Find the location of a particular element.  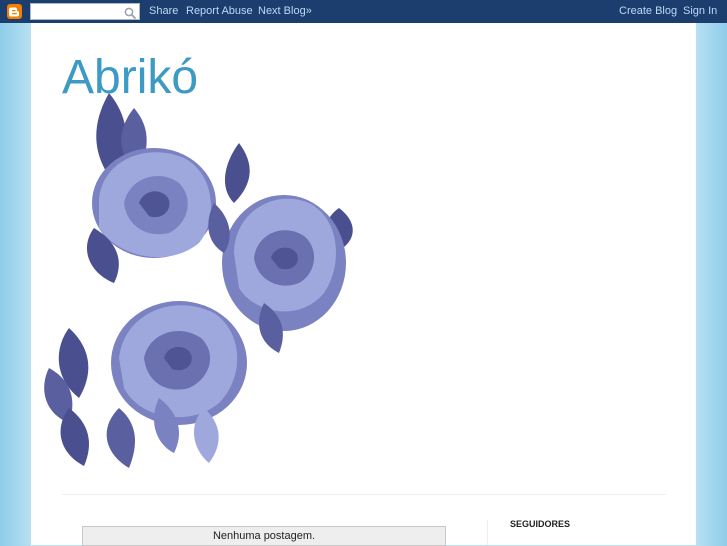

create-blog-link: Create Blog is located at coordinates (648, 11).